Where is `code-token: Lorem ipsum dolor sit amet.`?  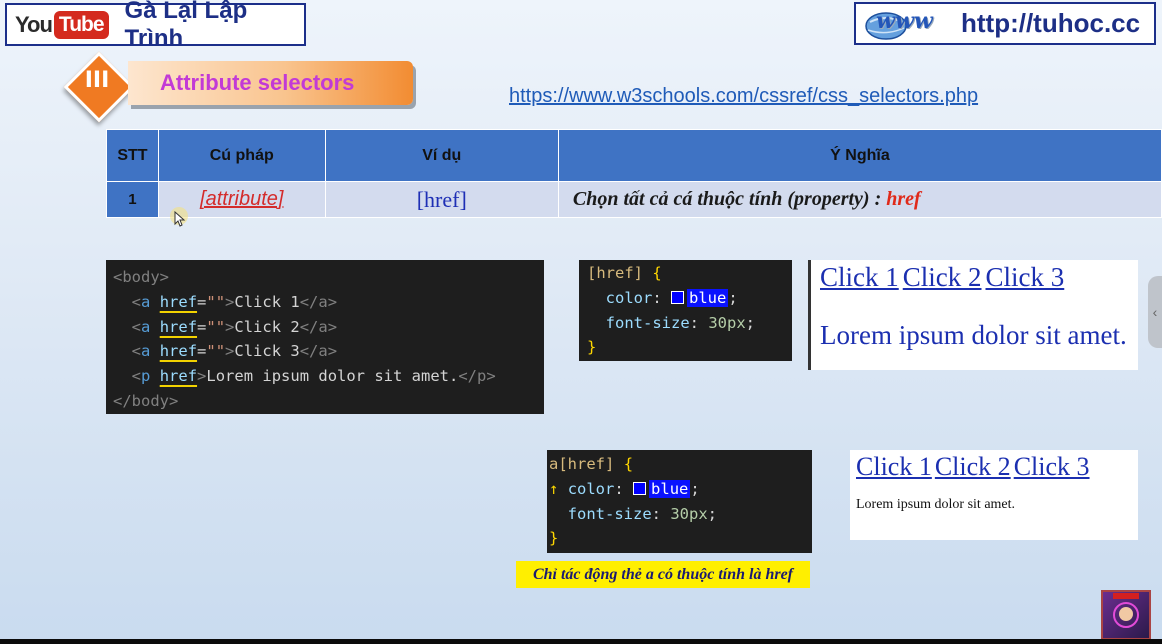
code-token: Lorem ipsum dolor sit amet. is located at coordinates (332, 376).